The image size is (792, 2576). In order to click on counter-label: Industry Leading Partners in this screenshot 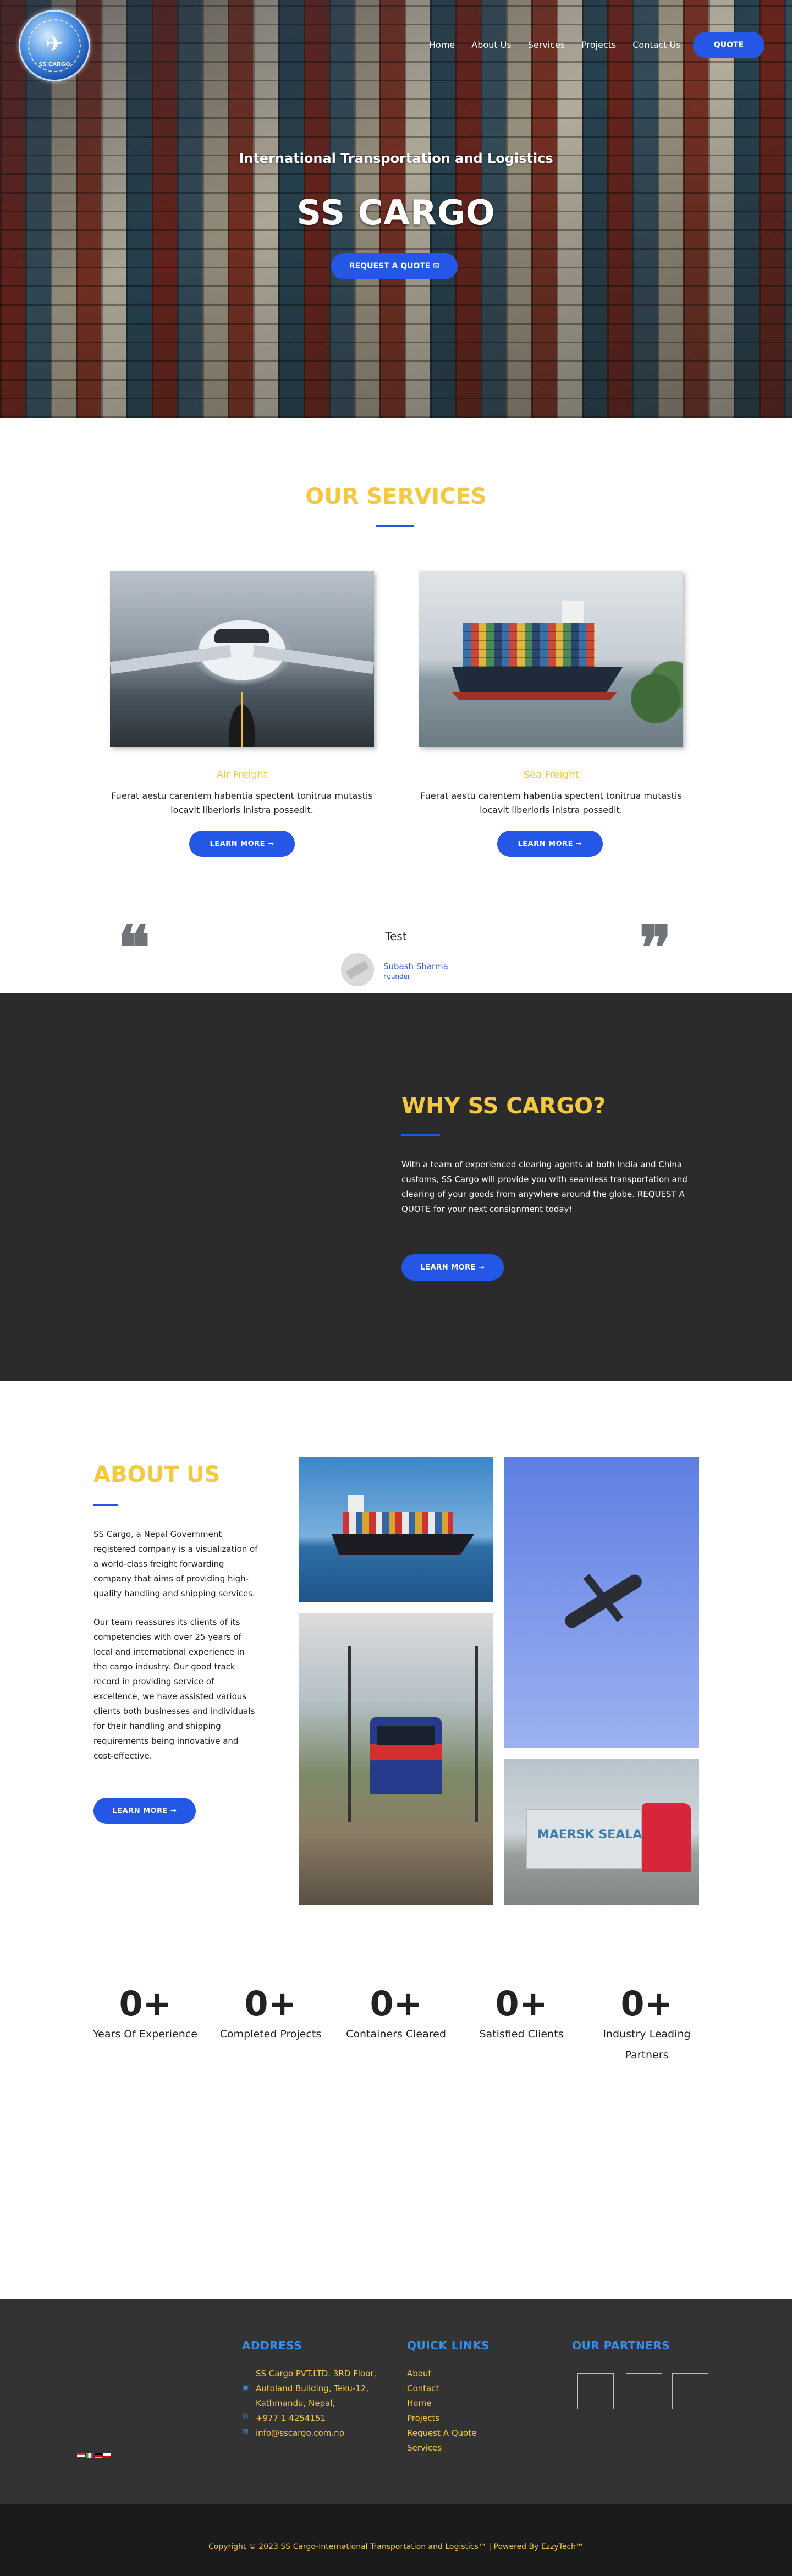, I will do `click(647, 2044)`.